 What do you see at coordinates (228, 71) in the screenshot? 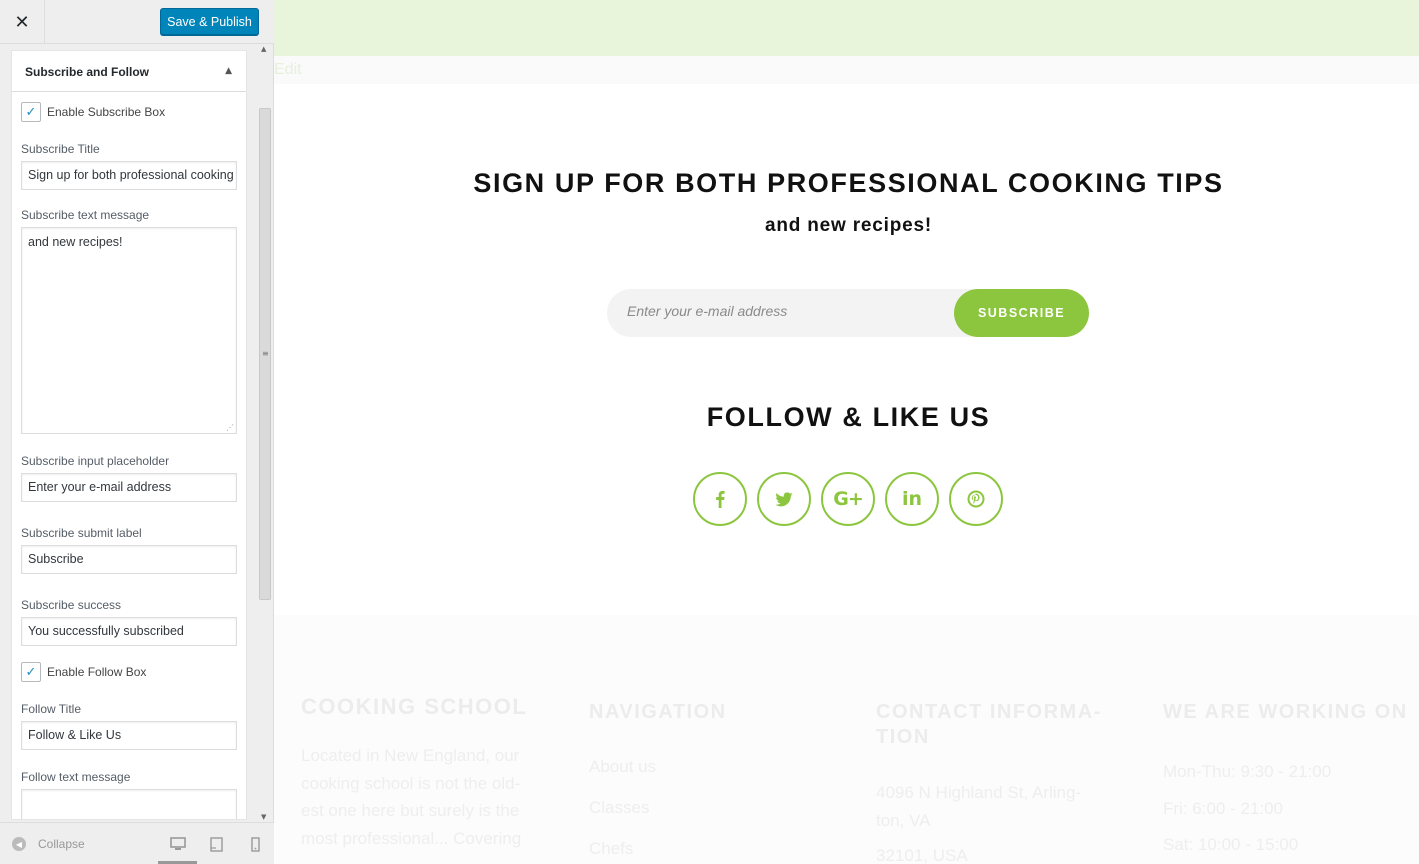
I see `collapse-caret-icon: ▲` at bounding box center [228, 71].